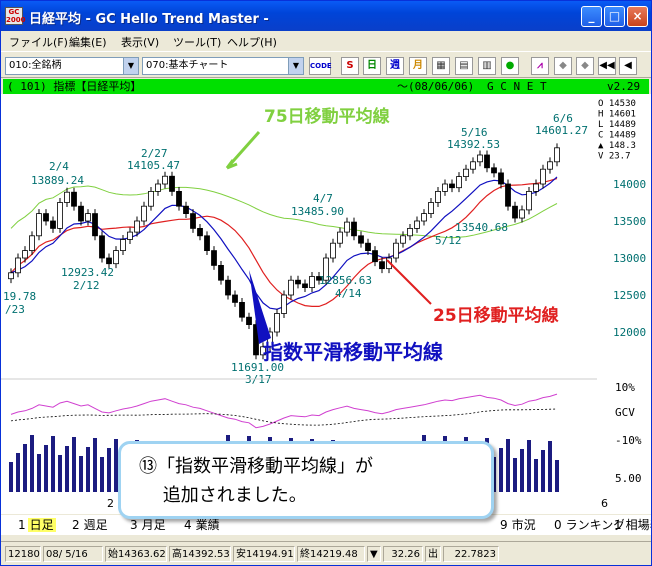 Image resolution: width=652 pixels, height=566 pixels. Describe the element at coordinates (618, 525) in the screenshot. I see `tab-number: 1` at that location.